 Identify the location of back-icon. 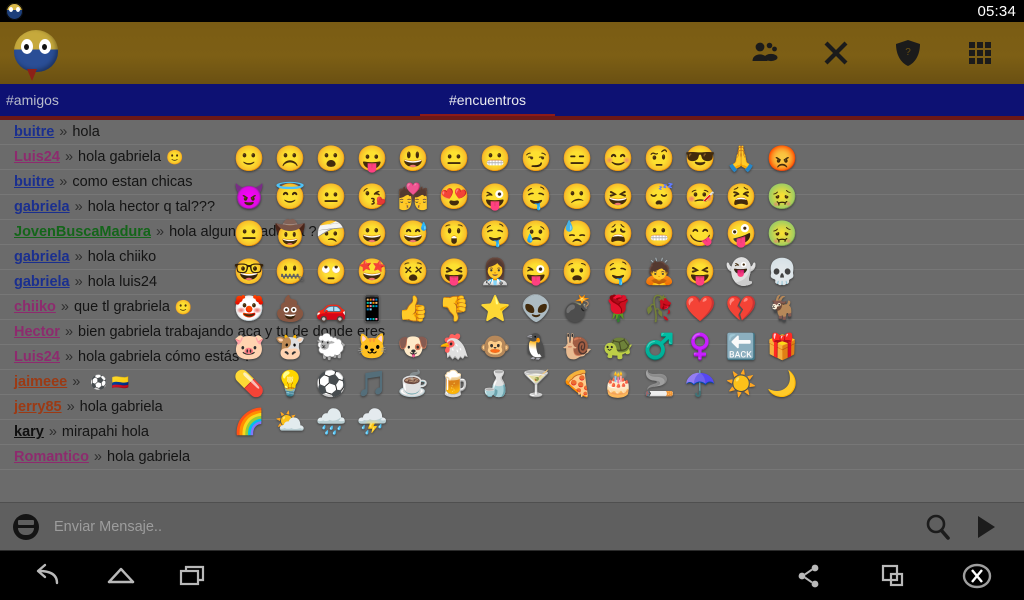
(49, 576).